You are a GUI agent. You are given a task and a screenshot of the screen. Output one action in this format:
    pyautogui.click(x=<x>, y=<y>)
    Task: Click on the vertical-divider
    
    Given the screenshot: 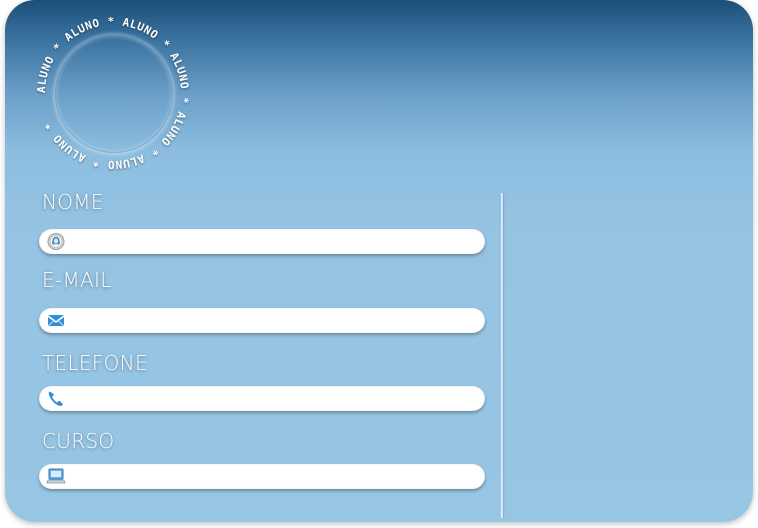 What is the action you would take?
    pyautogui.click(x=502, y=355)
    